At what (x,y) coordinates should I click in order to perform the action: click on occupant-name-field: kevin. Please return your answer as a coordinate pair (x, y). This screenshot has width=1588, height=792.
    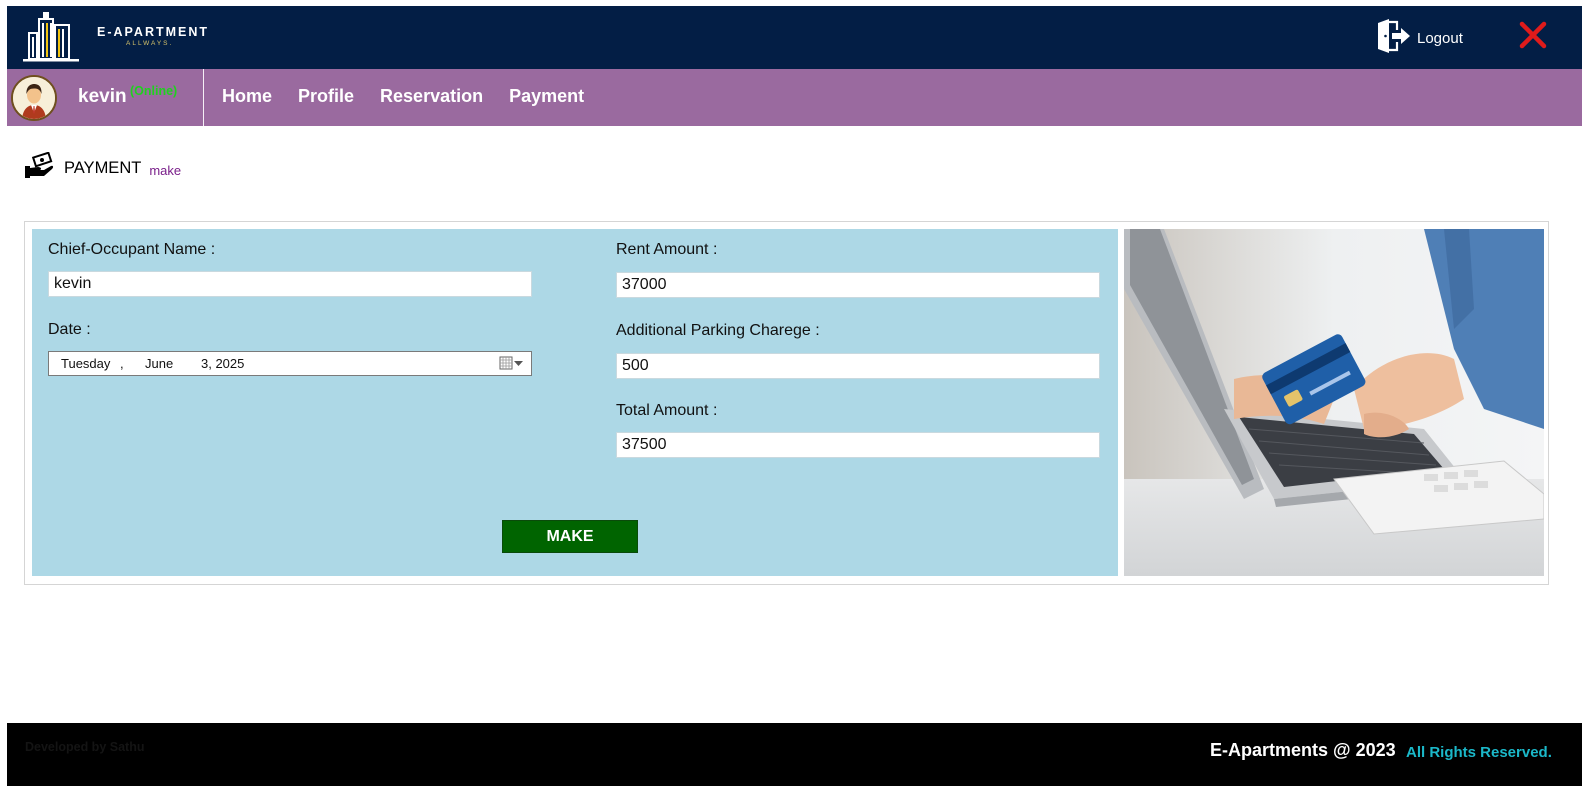
    Looking at the image, I should click on (290, 284).